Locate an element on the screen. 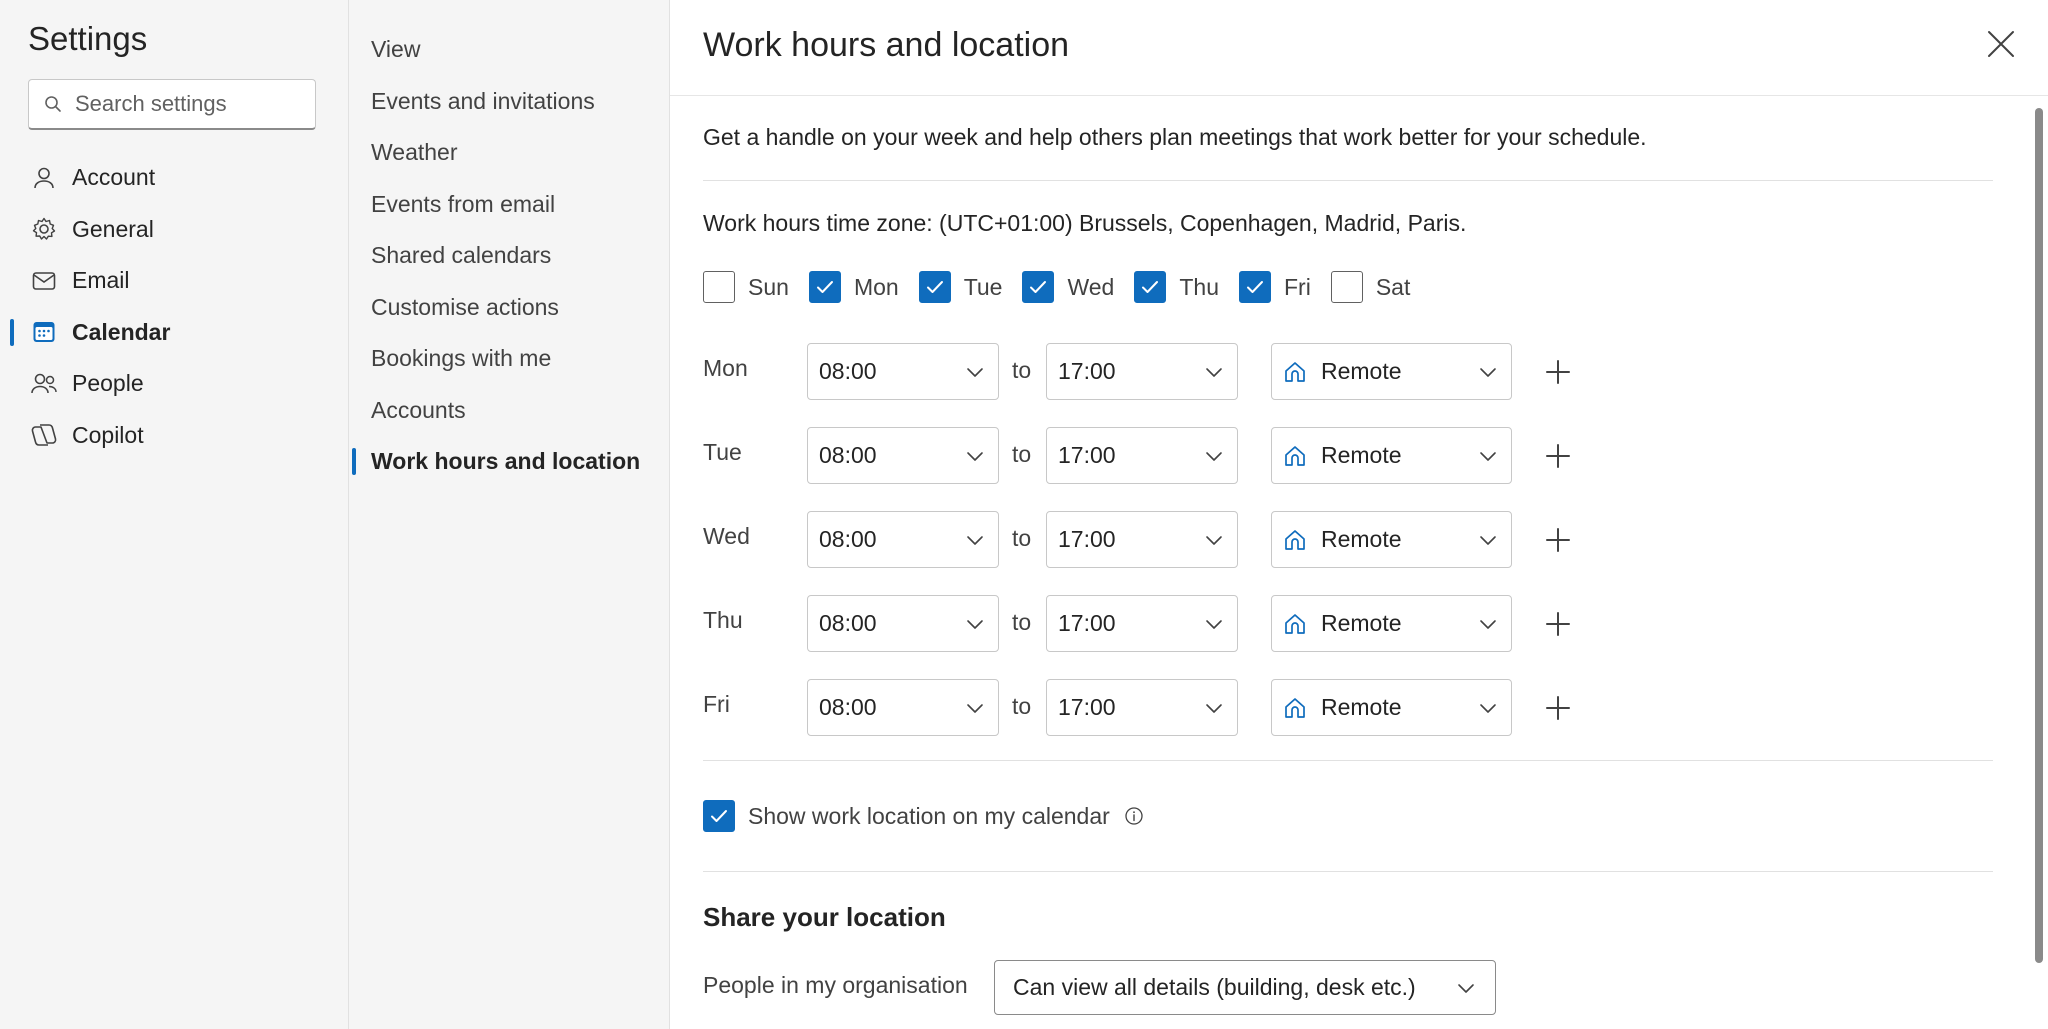 The height and width of the screenshot is (1029, 2048). organisation-label: People in my organisation is located at coordinates (835, 985).